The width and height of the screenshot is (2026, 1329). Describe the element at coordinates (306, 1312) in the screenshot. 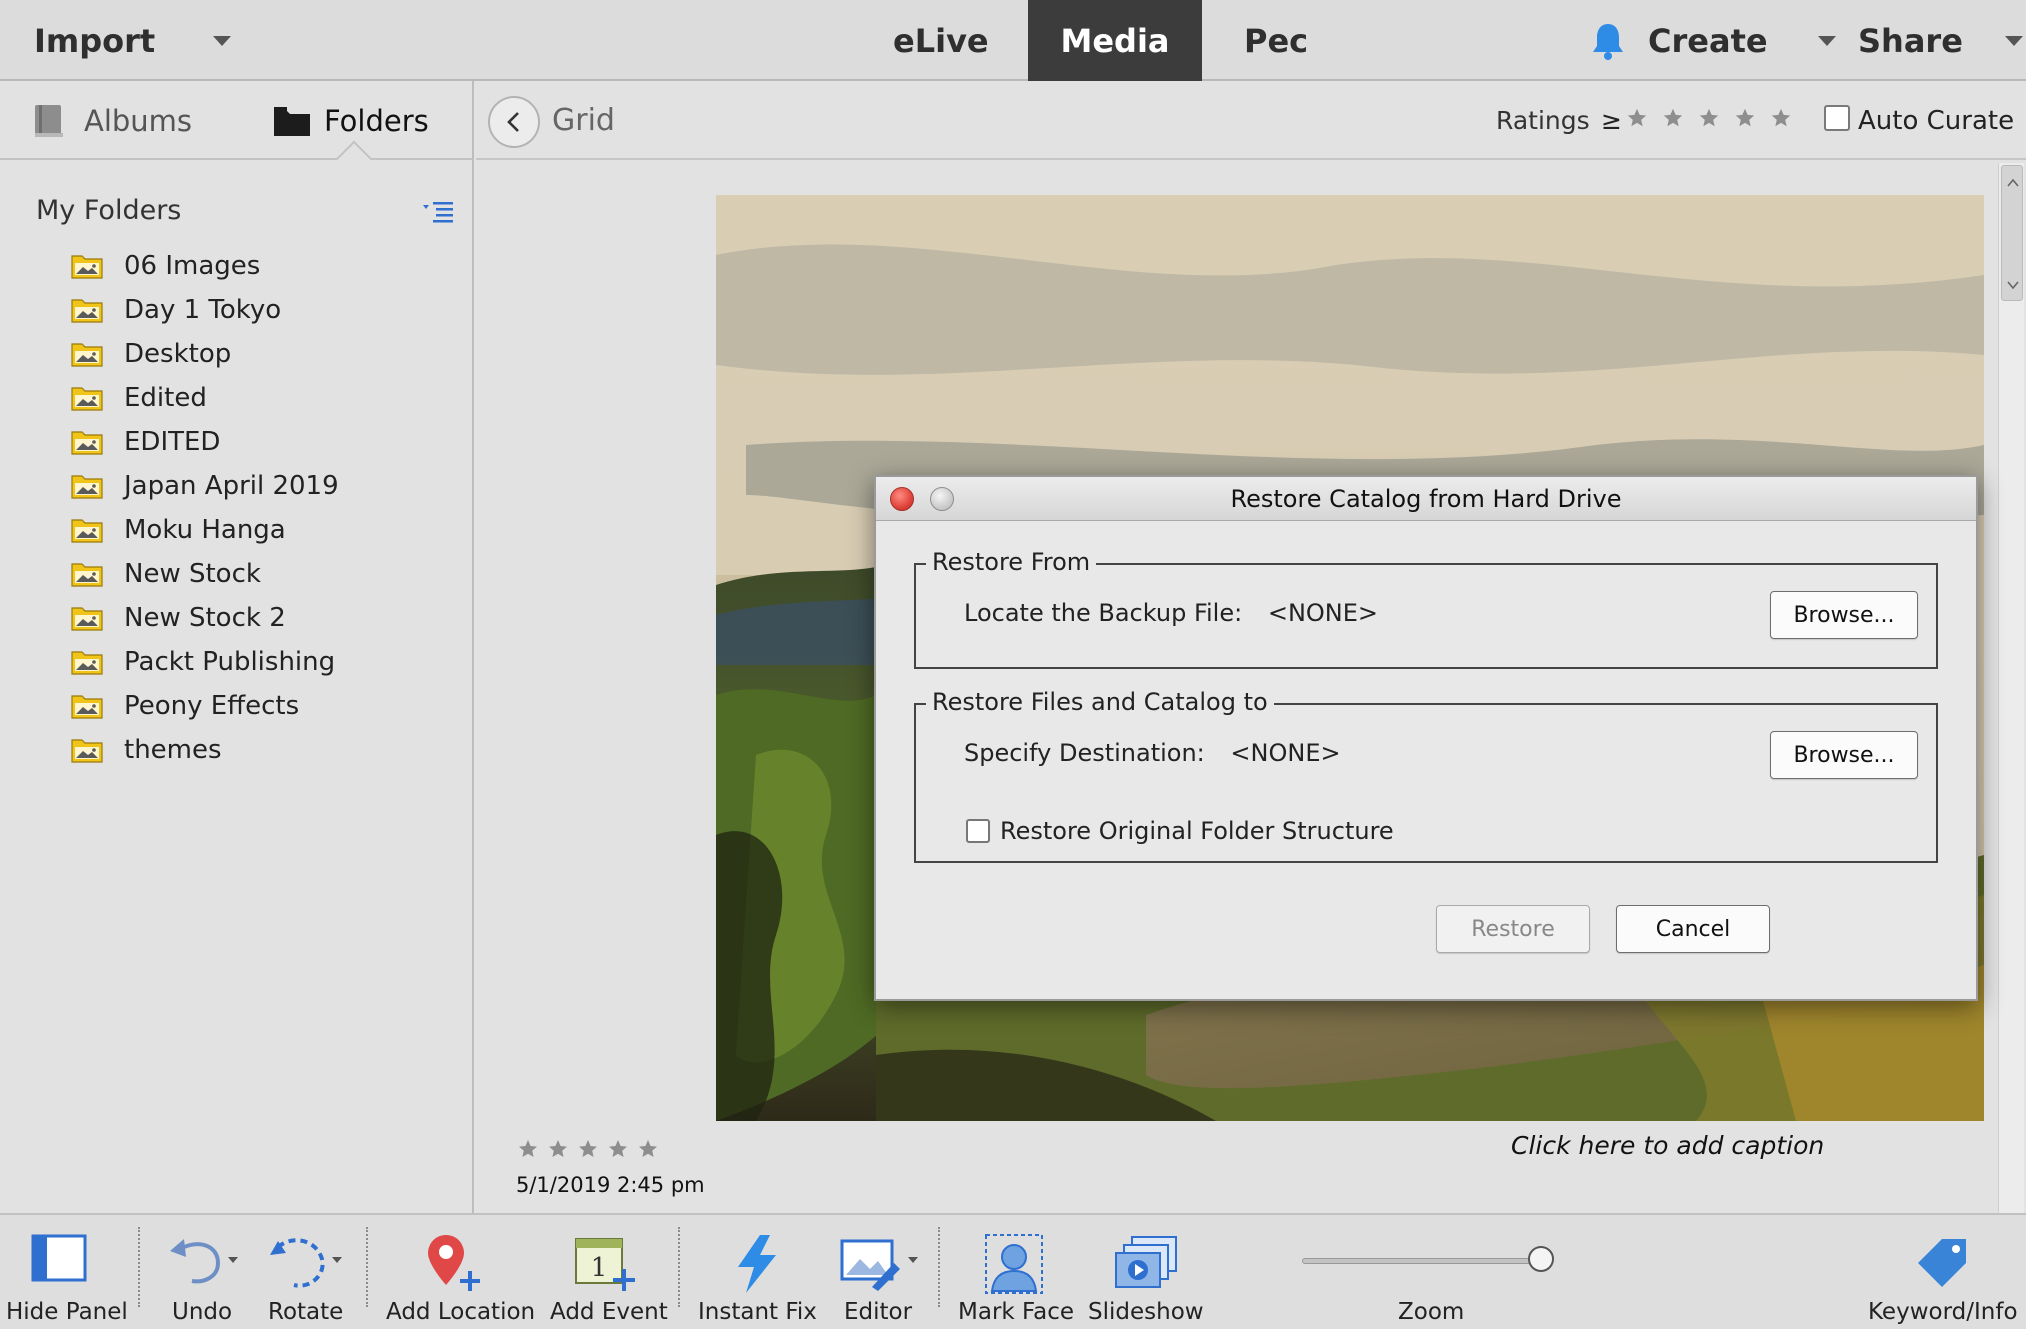

I see `rotate-label: Rotate` at that location.